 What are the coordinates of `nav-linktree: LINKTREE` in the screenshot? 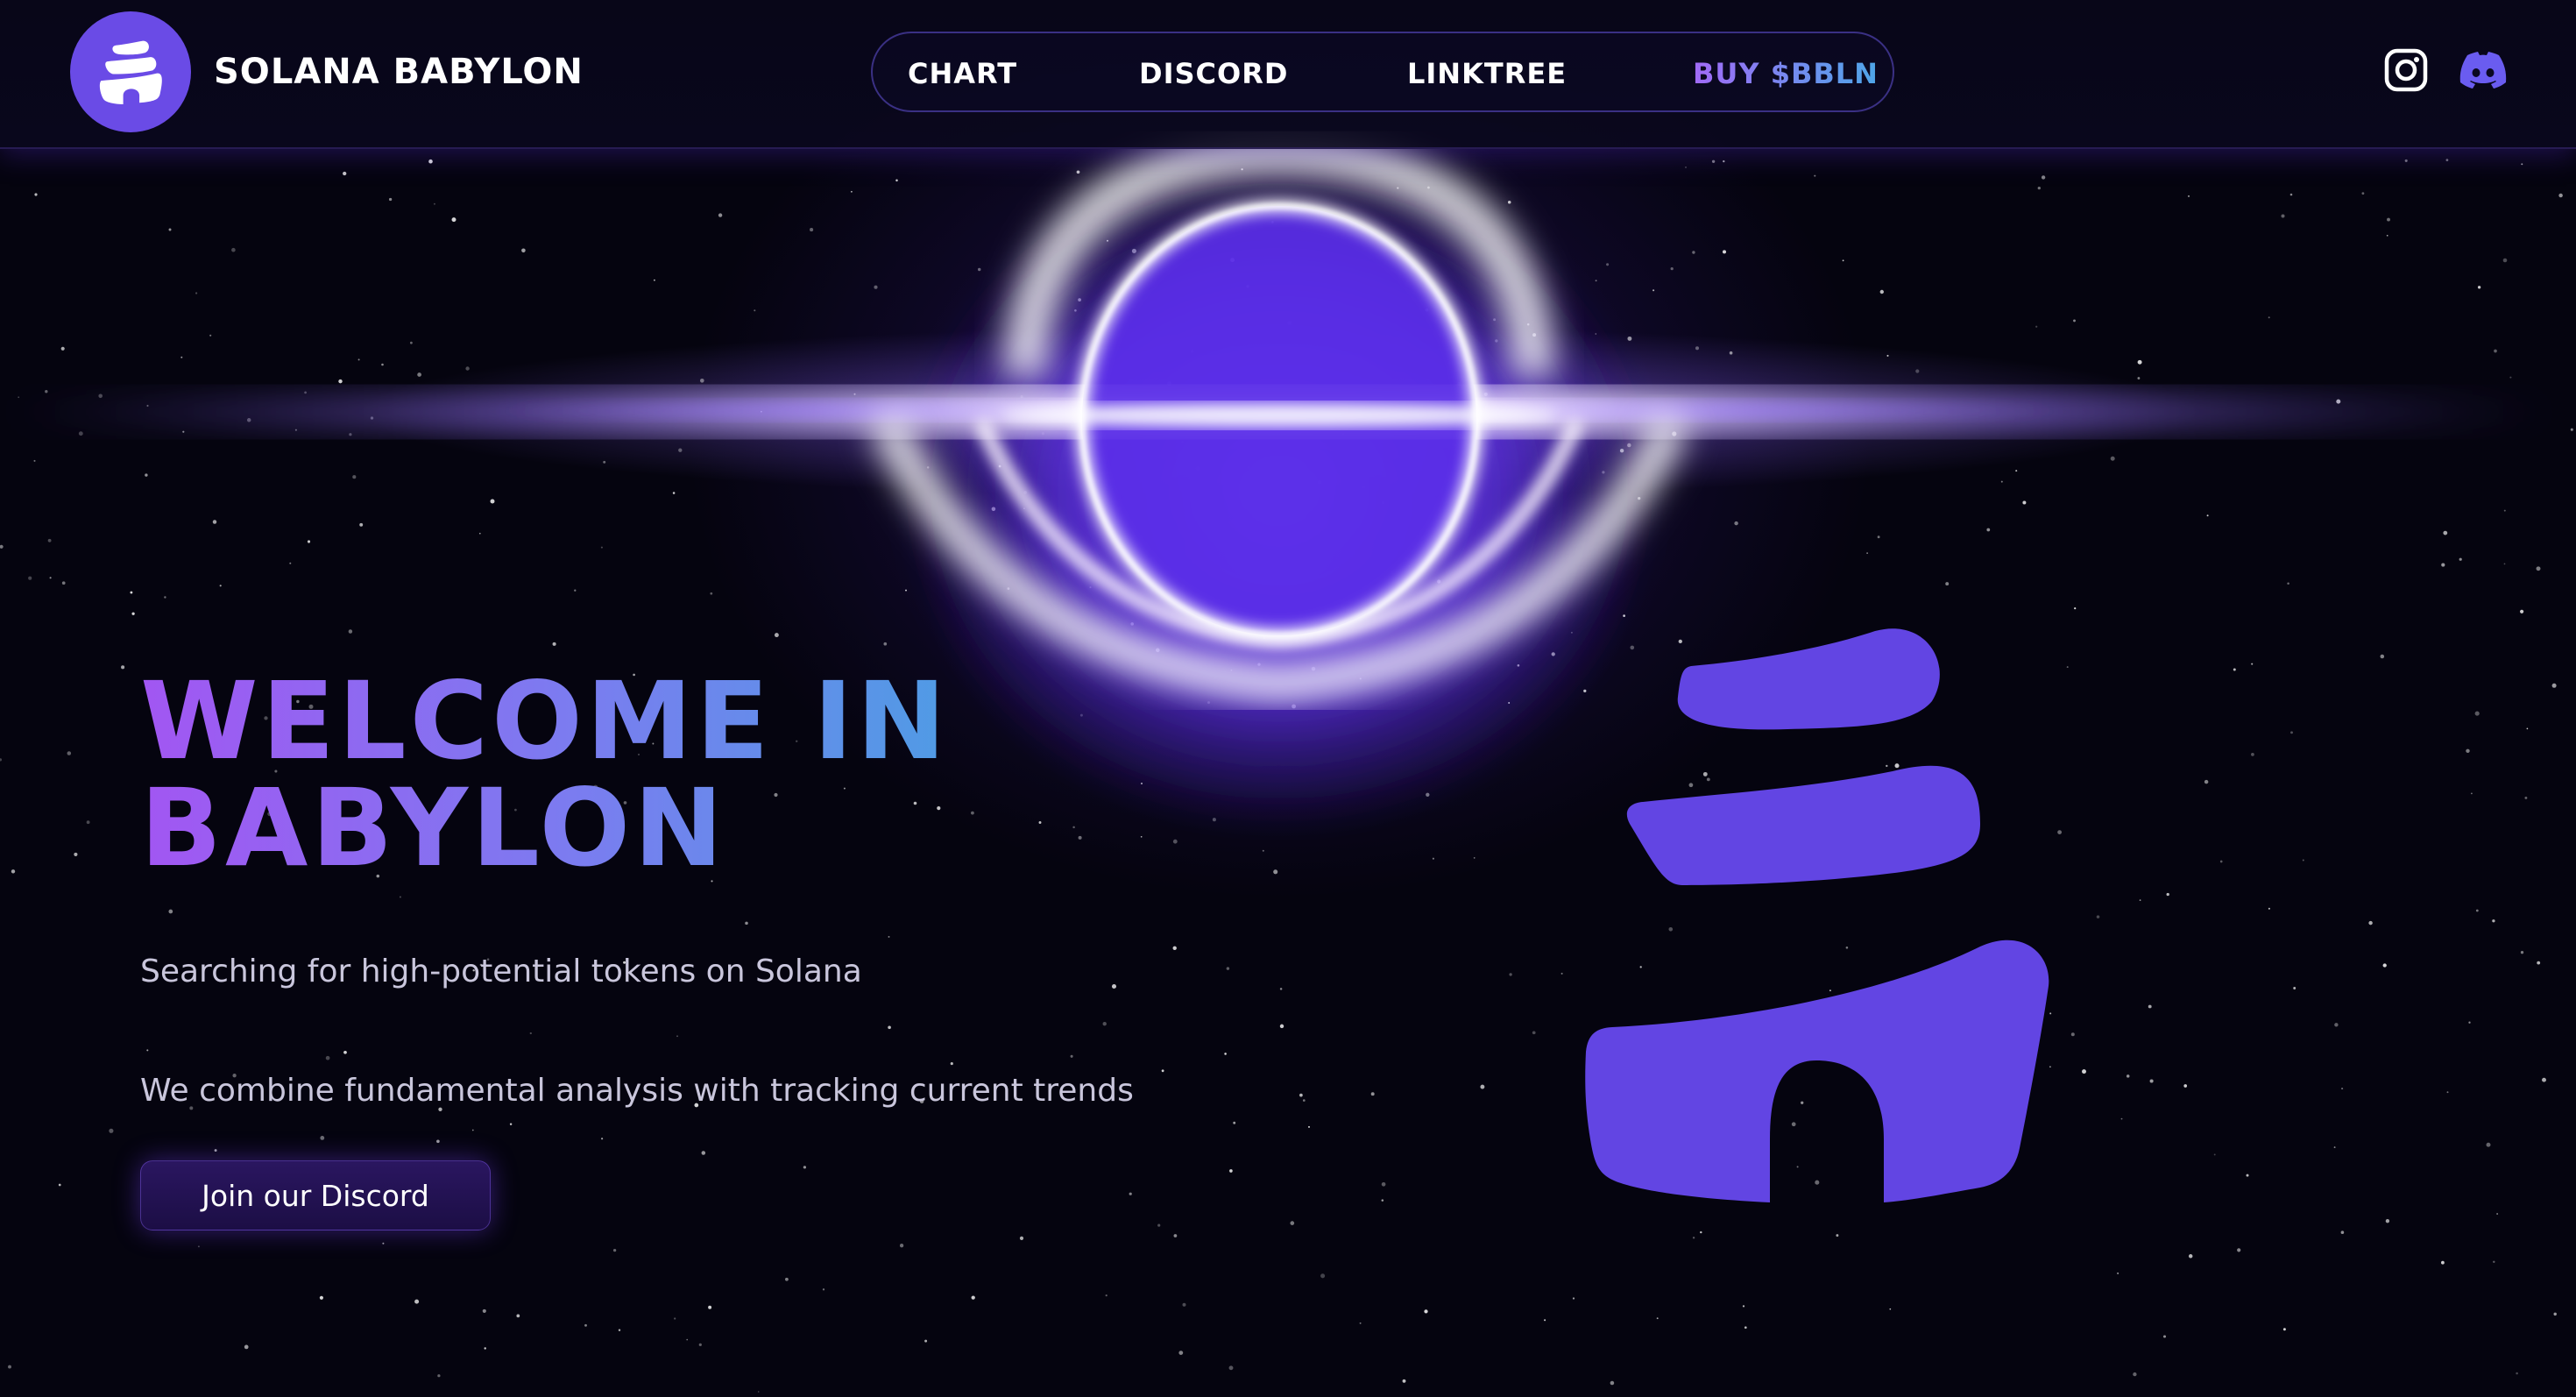 It's located at (1487, 74).